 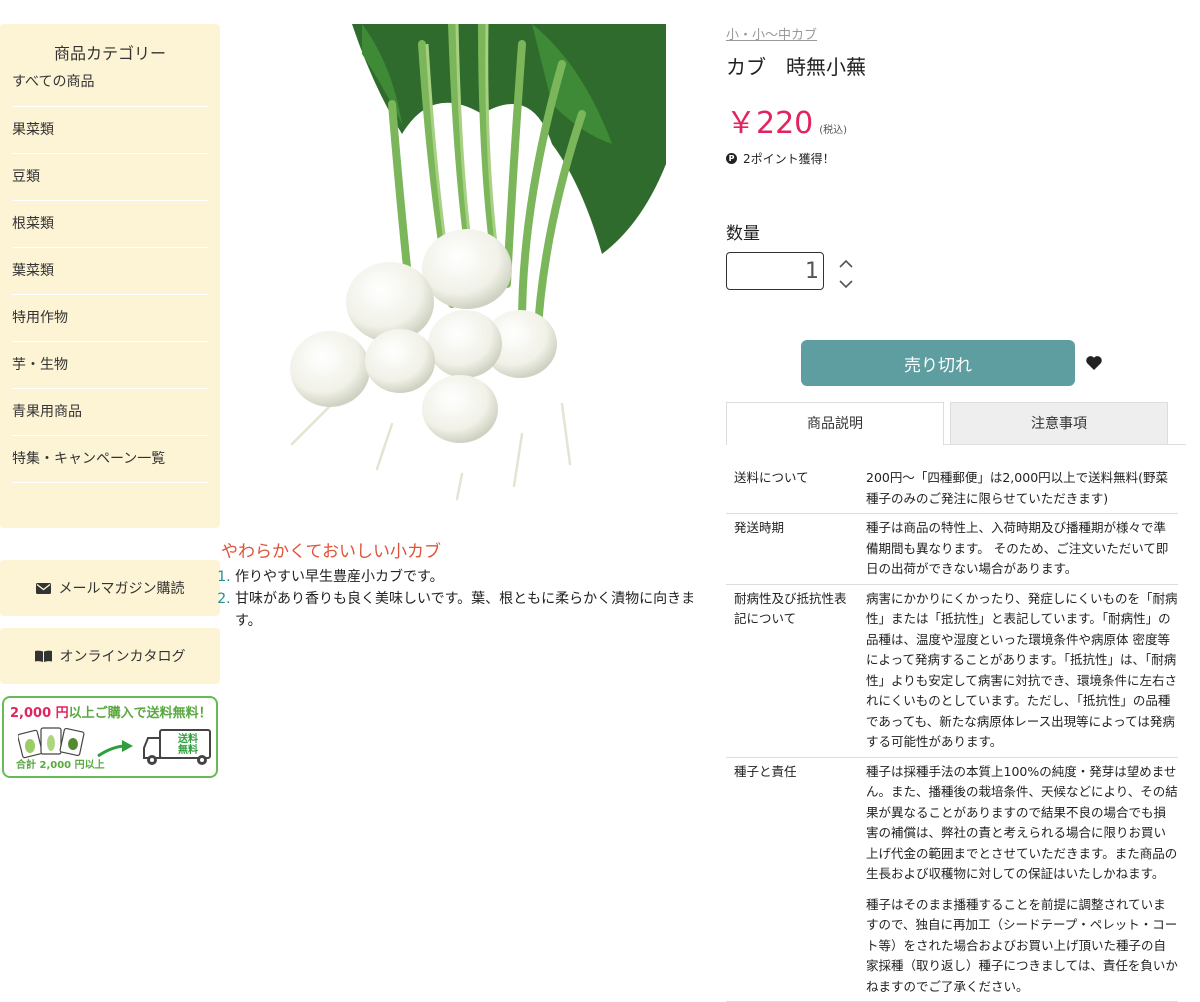 I want to click on feature-item: 甘味があり香りも良く美味しいです。葉、根ともに柔らかく漬物に向きます。, so click(x=475, y=610).